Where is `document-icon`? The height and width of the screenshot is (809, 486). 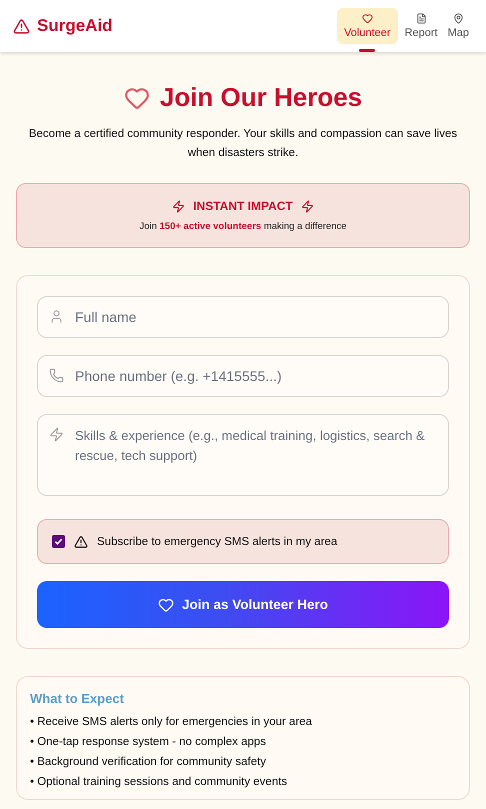 document-icon is located at coordinates (421, 18).